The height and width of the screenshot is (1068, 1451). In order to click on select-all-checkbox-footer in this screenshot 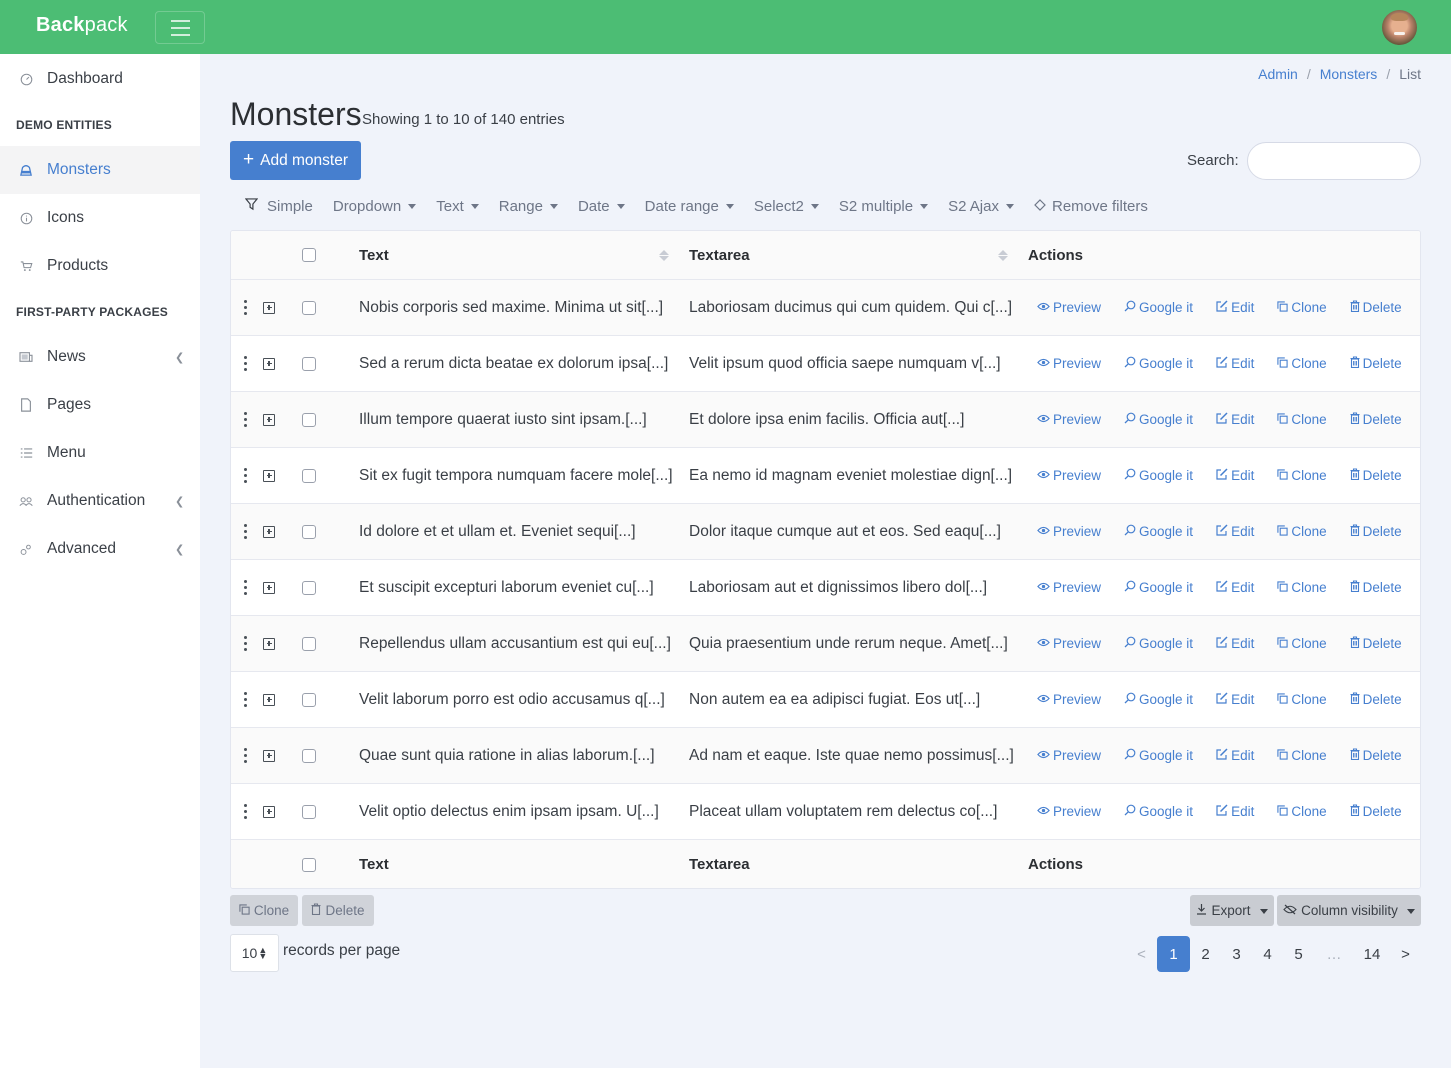, I will do `click(309, 864)`.